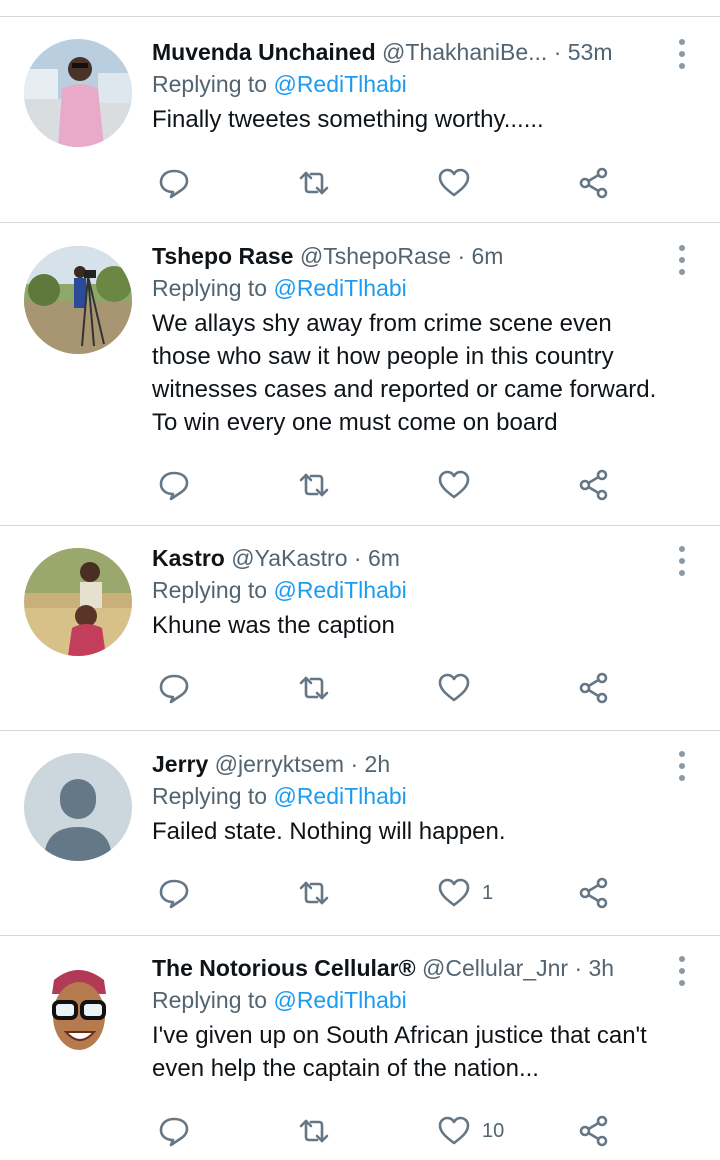 Image resolution: width=720 pixels, height=1160 pixels. Describe the element at coordinates (583, 52) in the screenshot. I see `timestamp: · 53m` at that location.